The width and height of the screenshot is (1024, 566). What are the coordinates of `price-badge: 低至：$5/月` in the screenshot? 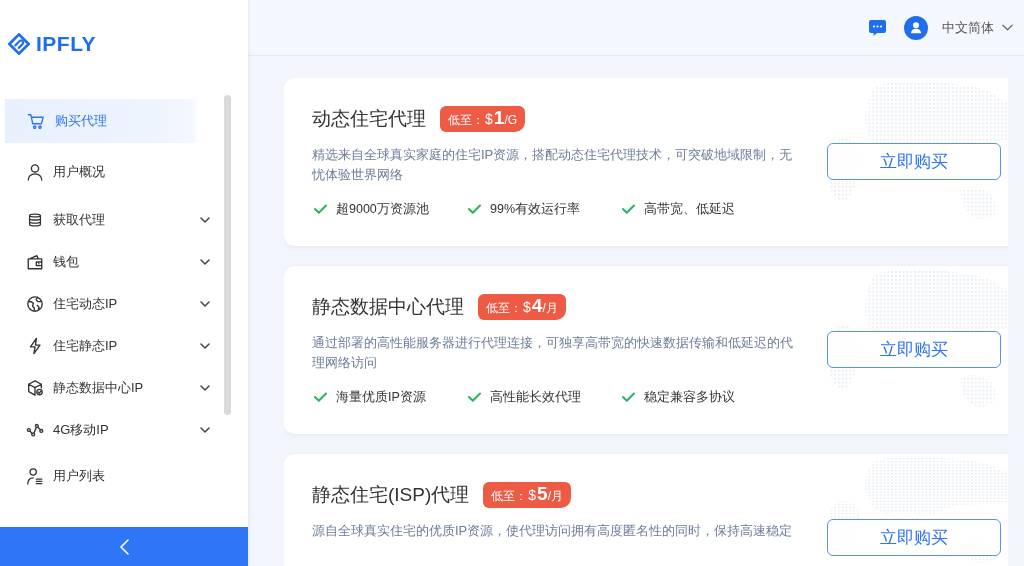 It's located at (527, 495).